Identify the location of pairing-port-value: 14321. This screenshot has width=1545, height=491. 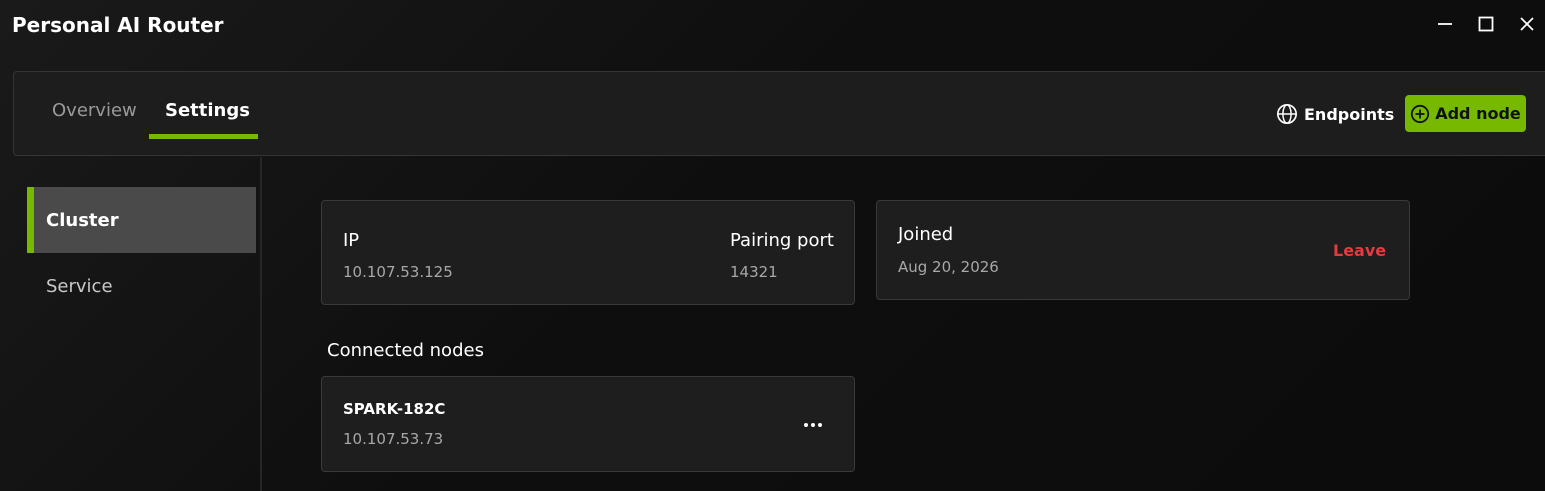
(754, 272).